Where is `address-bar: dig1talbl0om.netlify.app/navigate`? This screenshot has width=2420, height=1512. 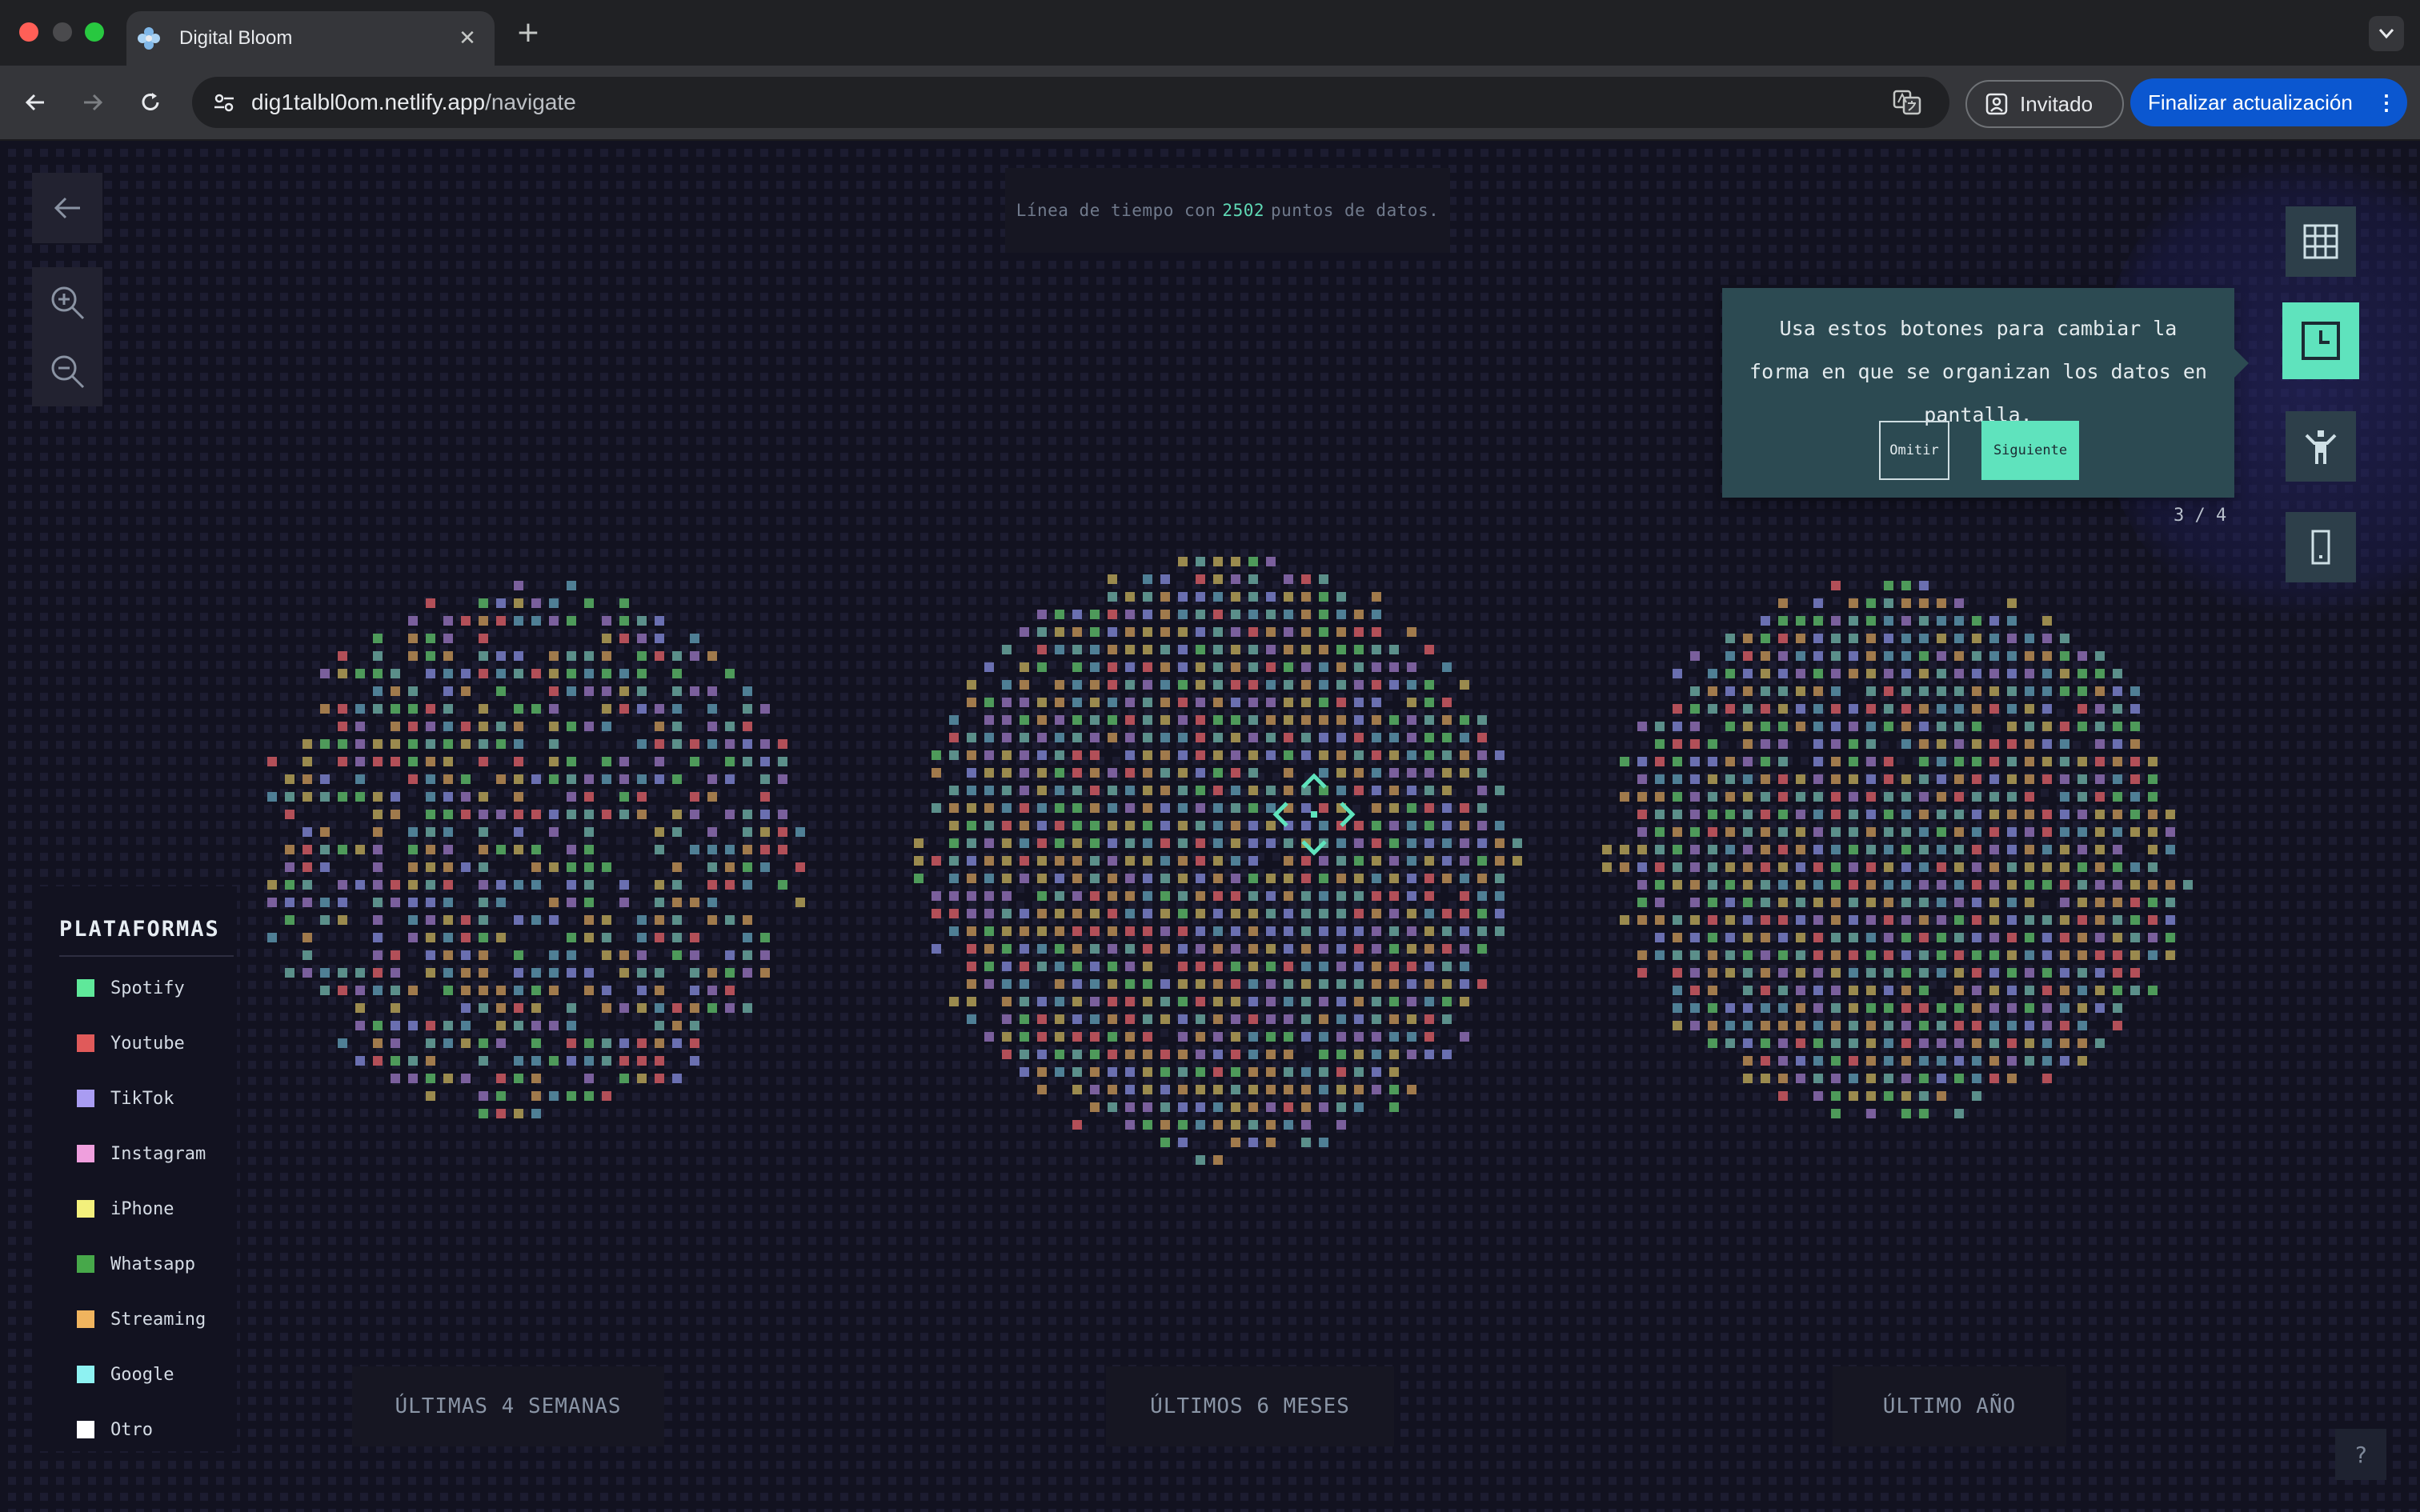 address-bar: dig1talbl0om.netlify.app/navigate is located at coordinates (1070, 102).